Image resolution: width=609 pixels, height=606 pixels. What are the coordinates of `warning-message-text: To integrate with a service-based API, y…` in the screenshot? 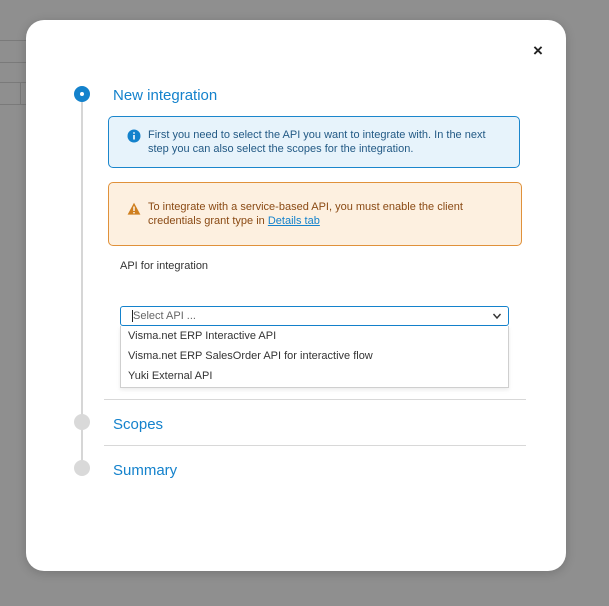 It's located at (327, 214).